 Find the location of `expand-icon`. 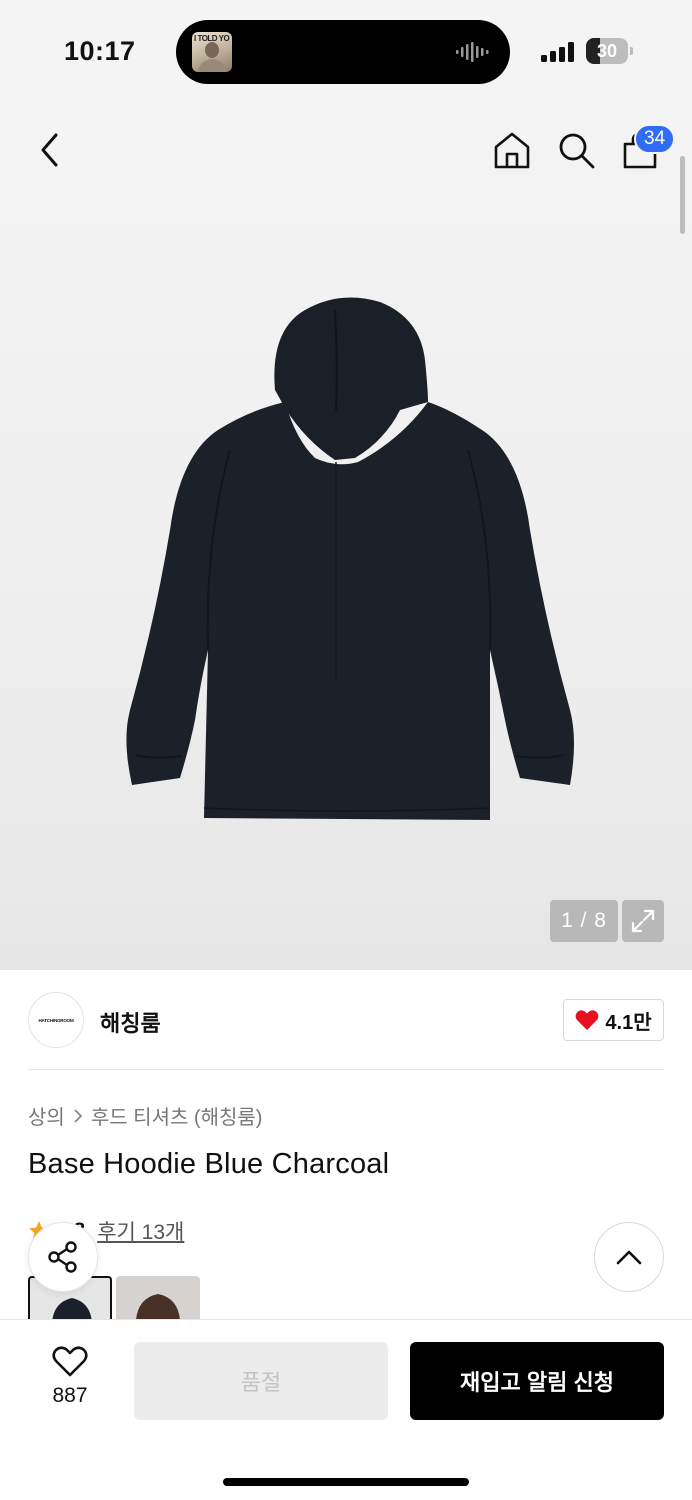

expand-icon is located at coordinates (643, 921).